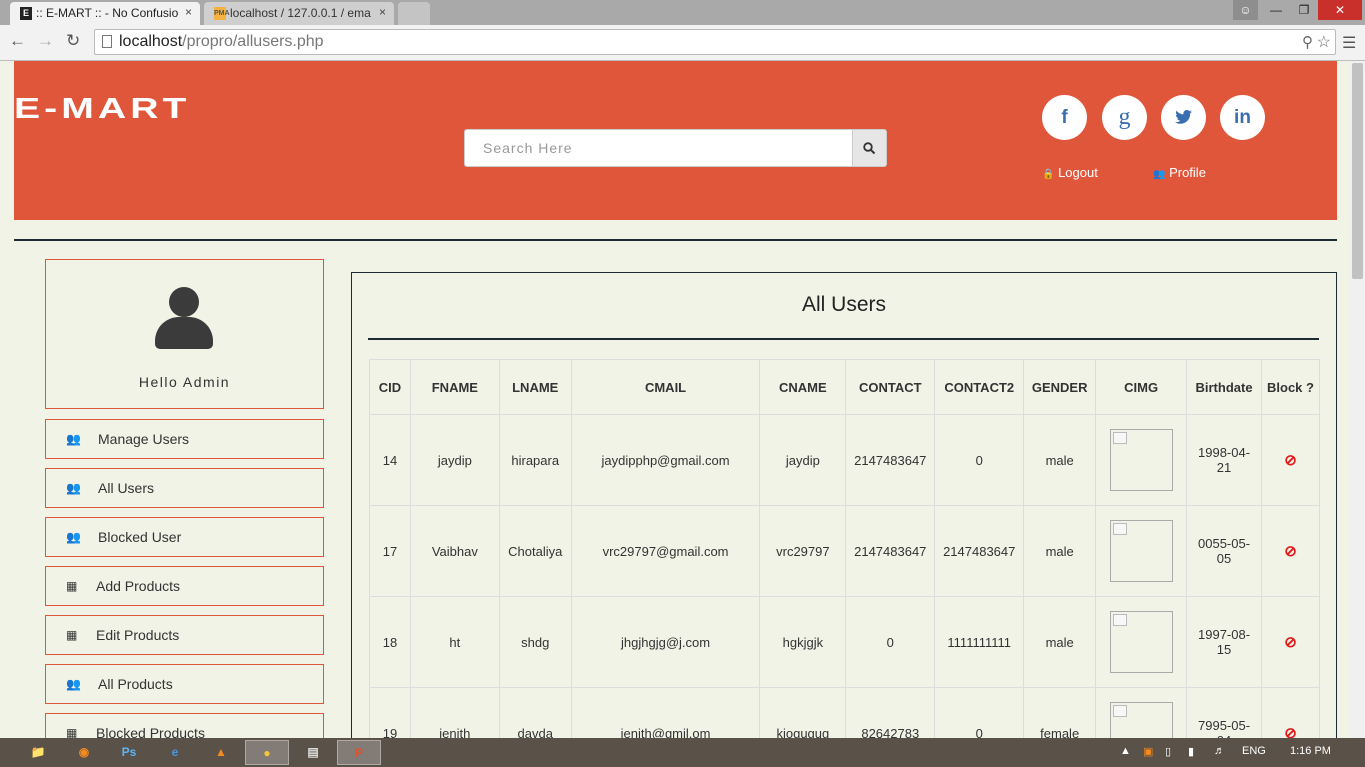  I want to click on new-tab-button, so click(414, 13).